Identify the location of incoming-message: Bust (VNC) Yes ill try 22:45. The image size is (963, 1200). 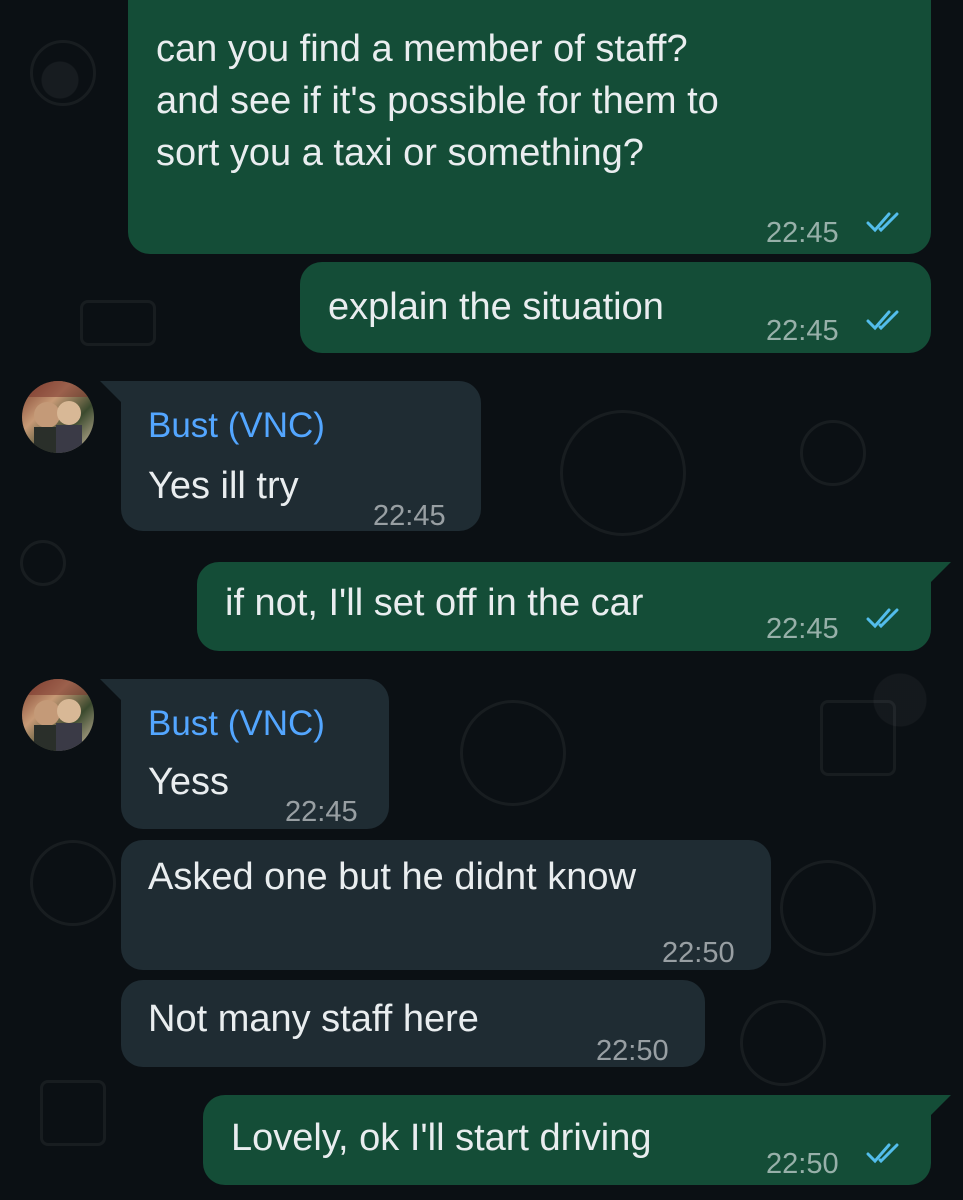
(301, 456).